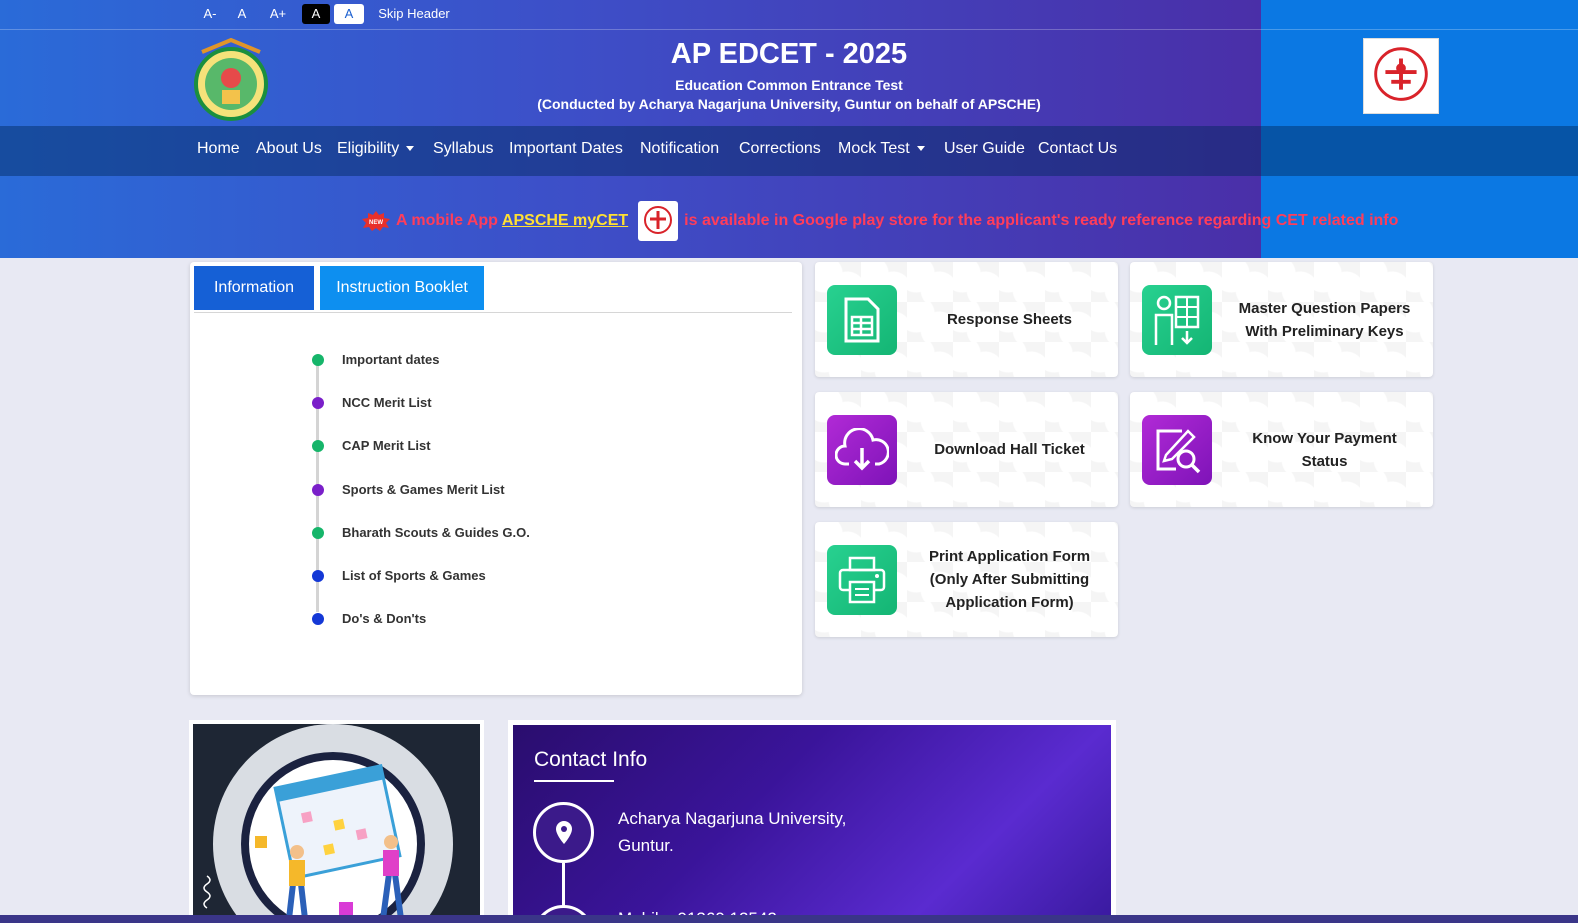 The height and width of the screenshot is (923, 1578). I want to click on contact-title-underline, so click(574, 781).